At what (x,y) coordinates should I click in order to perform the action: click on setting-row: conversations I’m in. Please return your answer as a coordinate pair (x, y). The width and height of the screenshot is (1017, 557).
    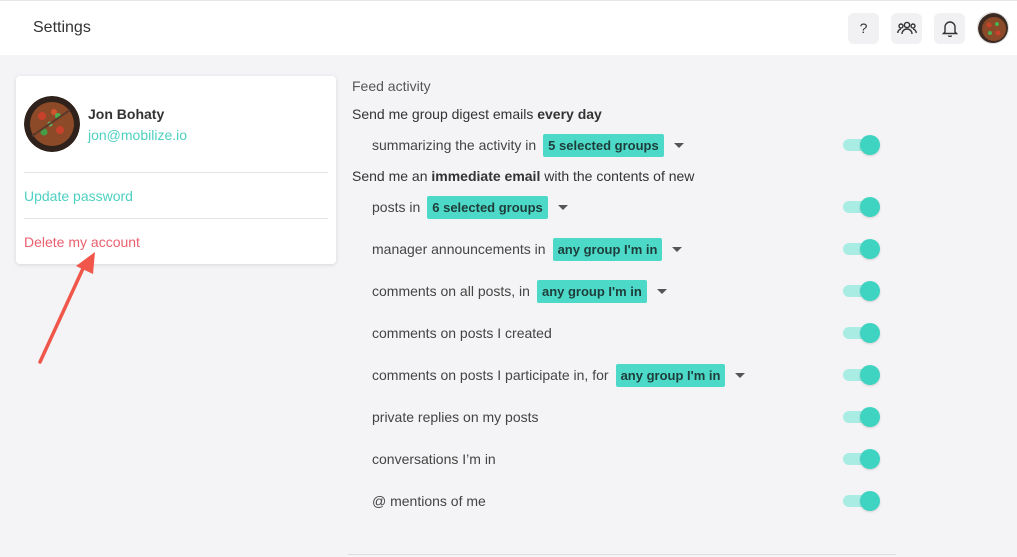
    Looking at the image, I should click on (626, 459).